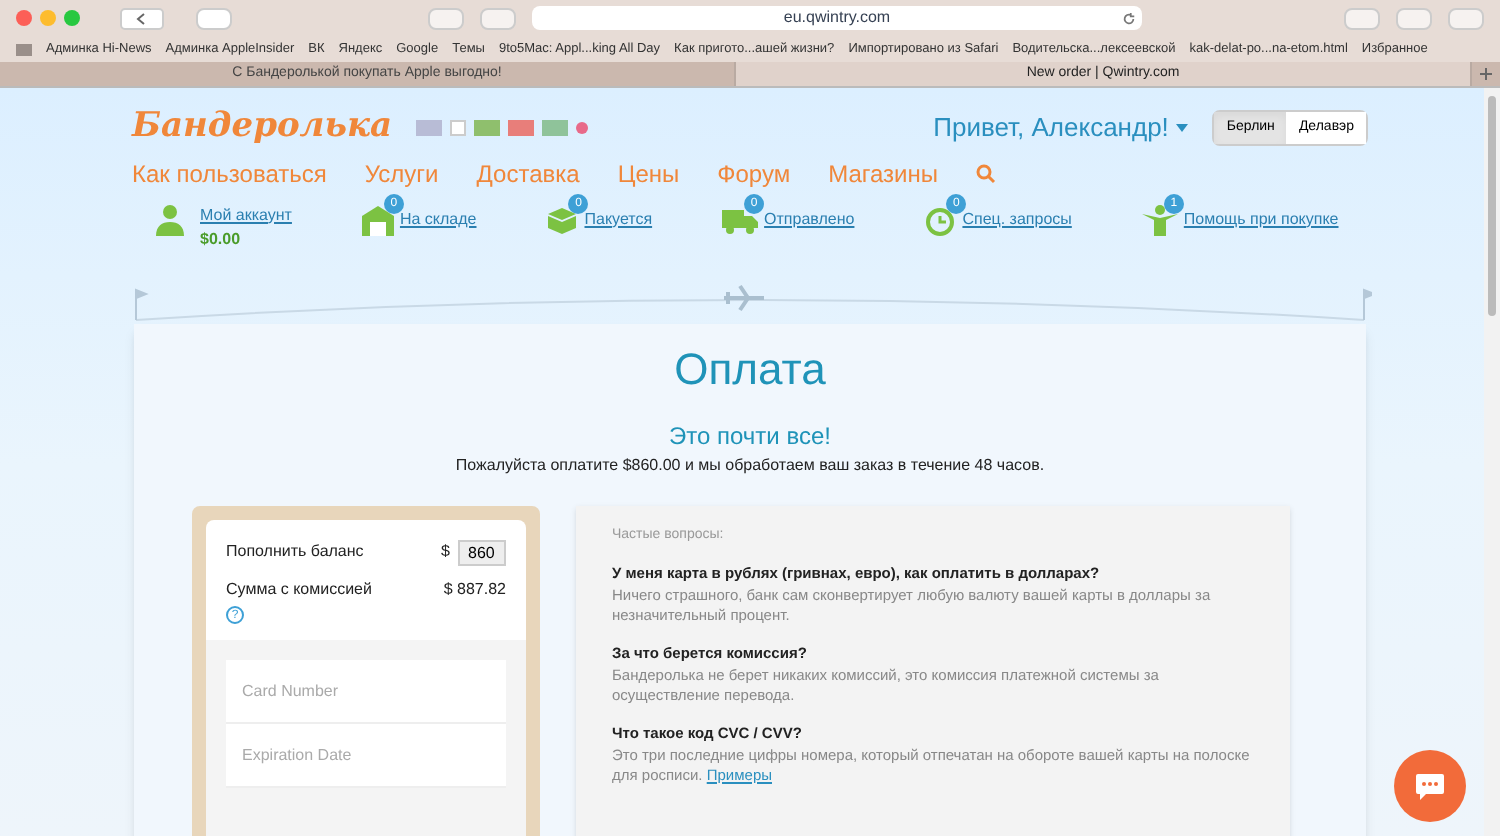 This screenshot has height=836, width=1500. I want to click on user-icon, so click(170, 219).